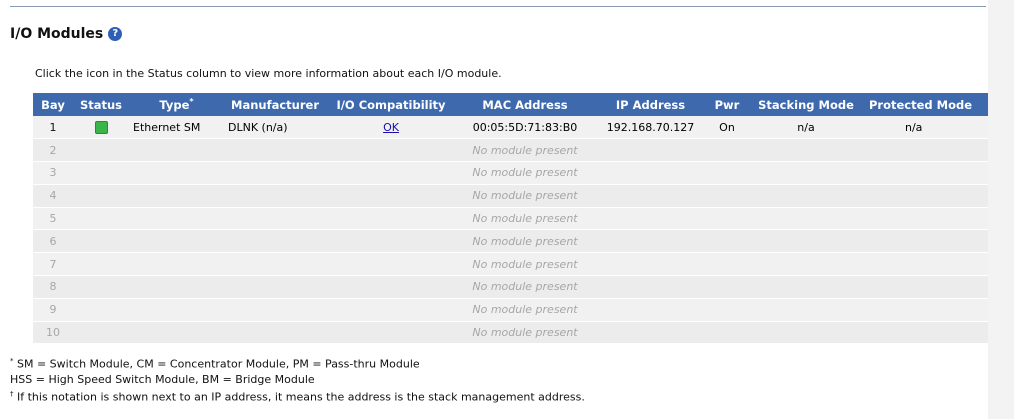  I want to click on page-title: I/O Modules, so click(57, 34).